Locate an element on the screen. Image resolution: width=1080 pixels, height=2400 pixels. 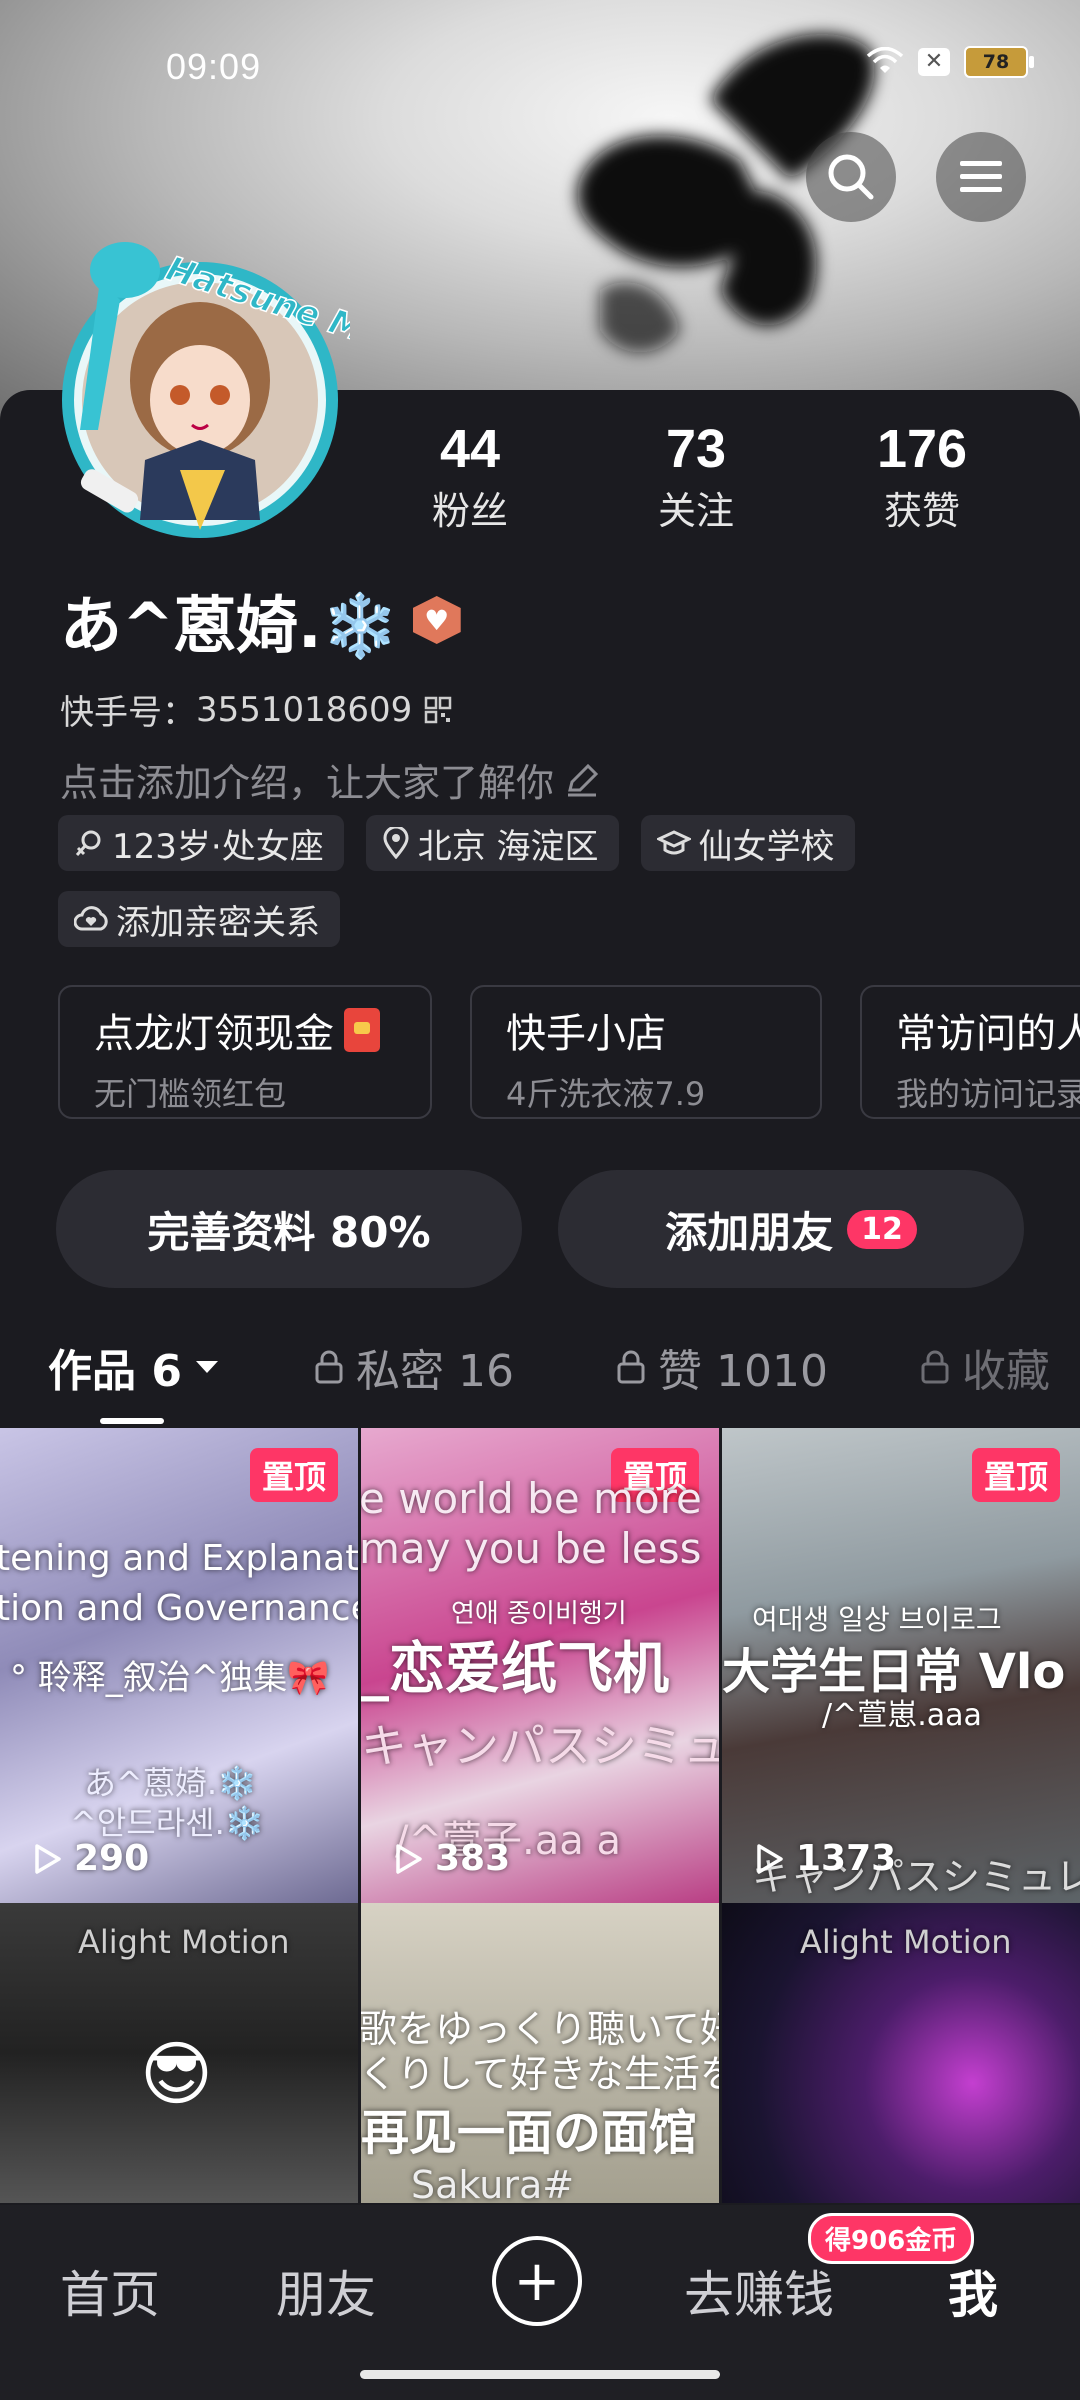
profile-name: あ^蒽婍.❄️ is located at coordinates (229, 620).